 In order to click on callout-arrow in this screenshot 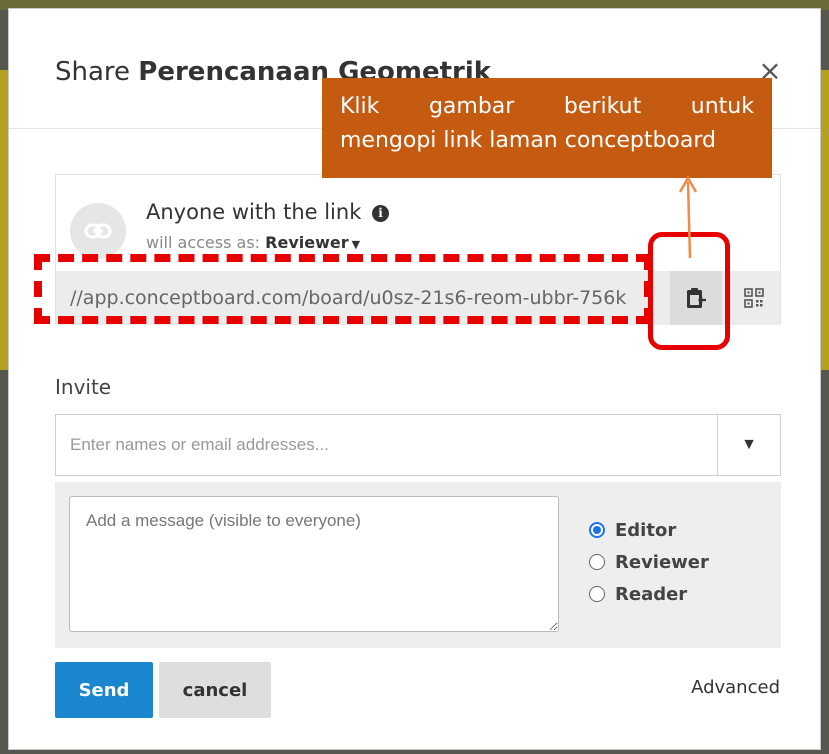, I will do `click(688, 217)`.